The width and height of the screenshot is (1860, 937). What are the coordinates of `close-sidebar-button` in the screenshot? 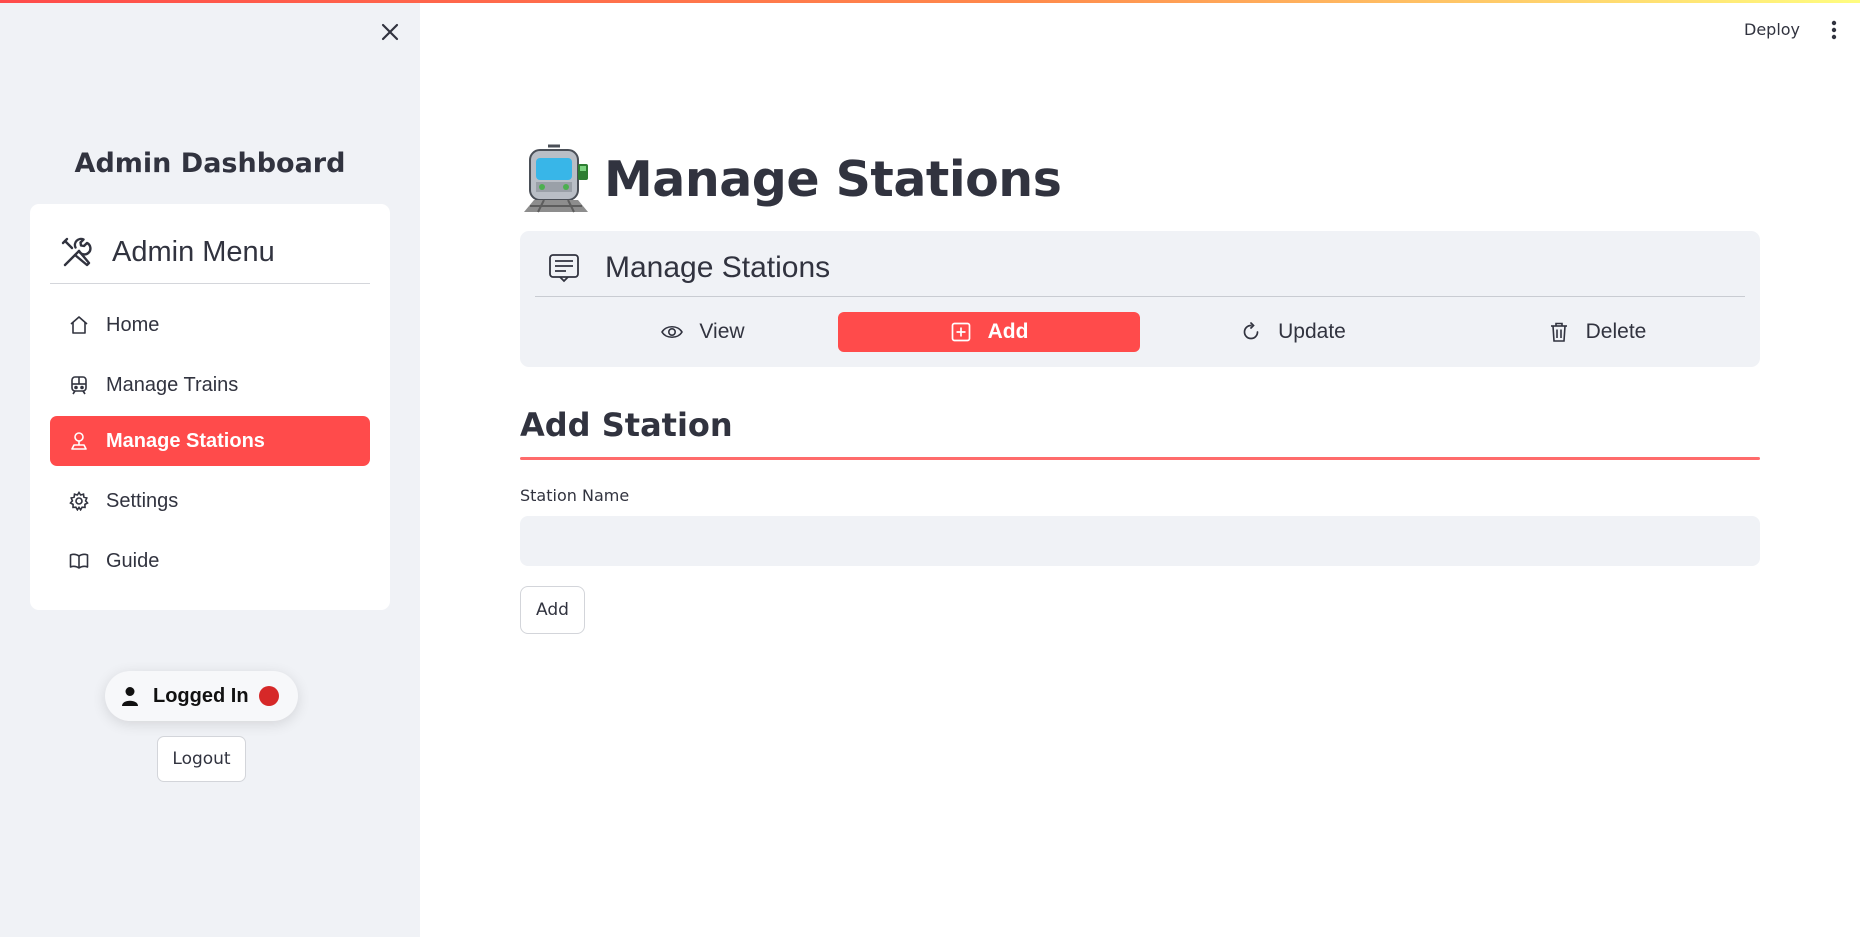 It's located at (390, 32).